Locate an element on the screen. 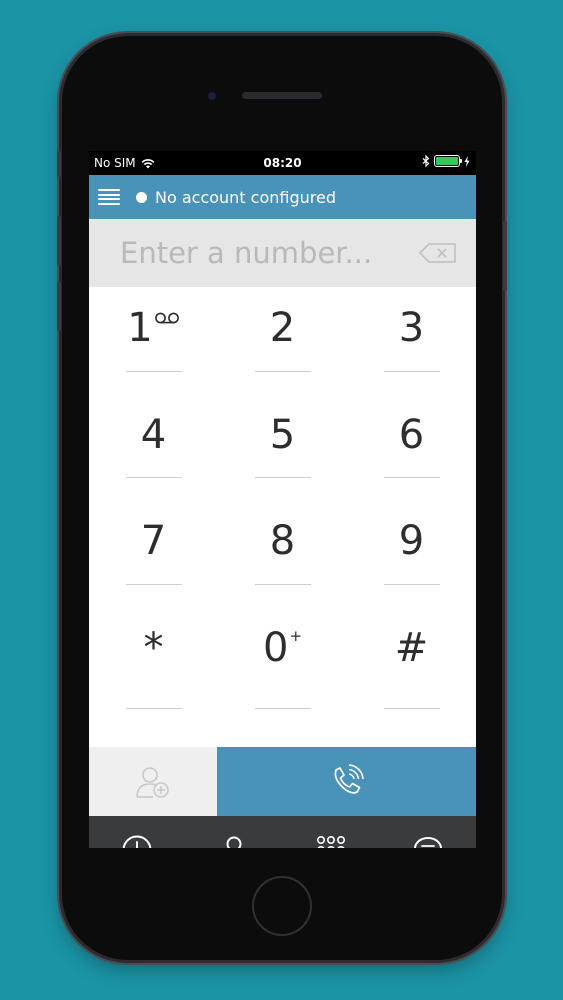  person-icon is located at coordinates (234, 842).